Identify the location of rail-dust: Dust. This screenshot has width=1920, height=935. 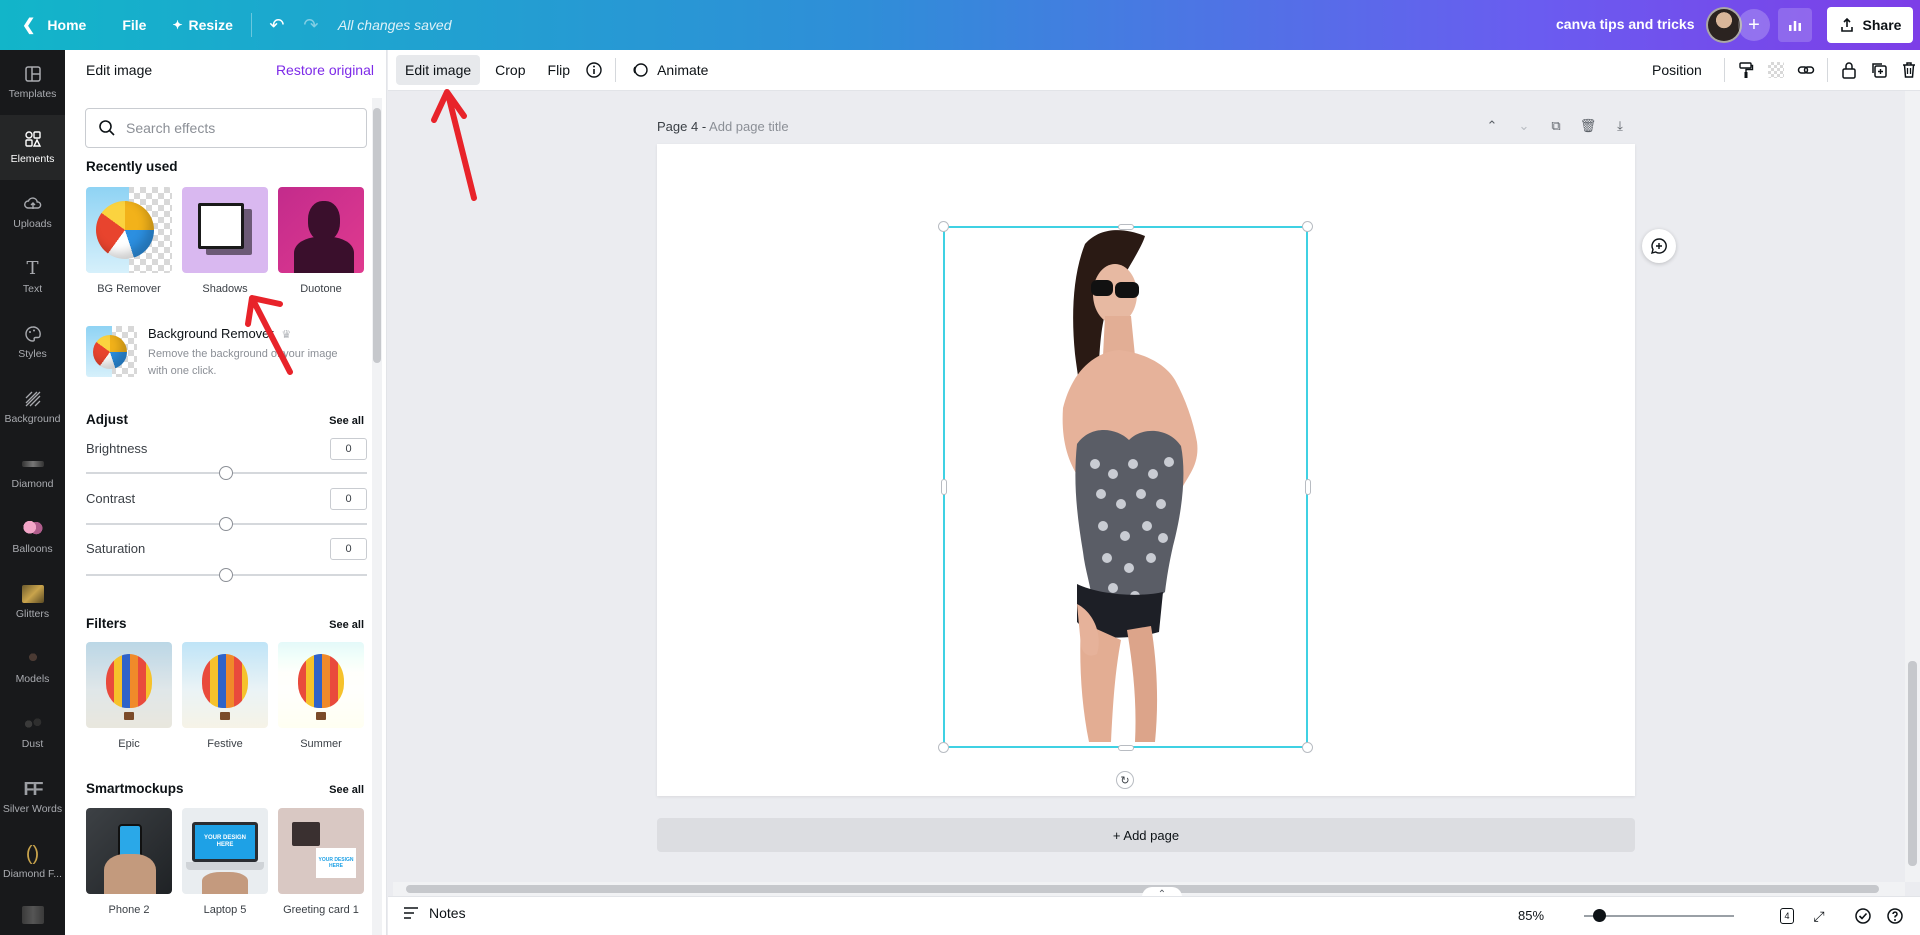
(32, 732).